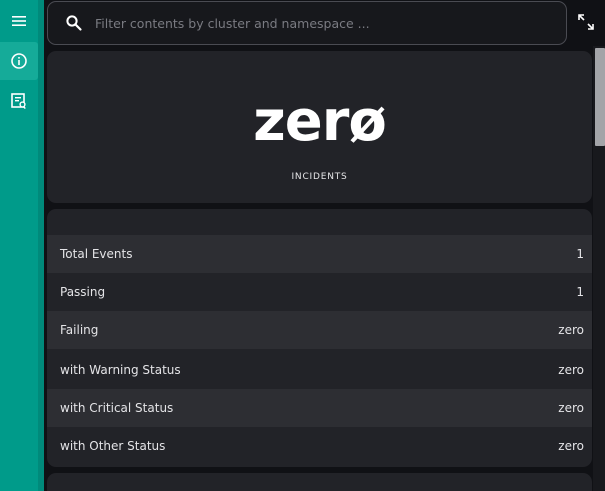 The width and height of the screenshot is (605, 491). I want to click on stat-label: with Warning Status, so click(120, 370).